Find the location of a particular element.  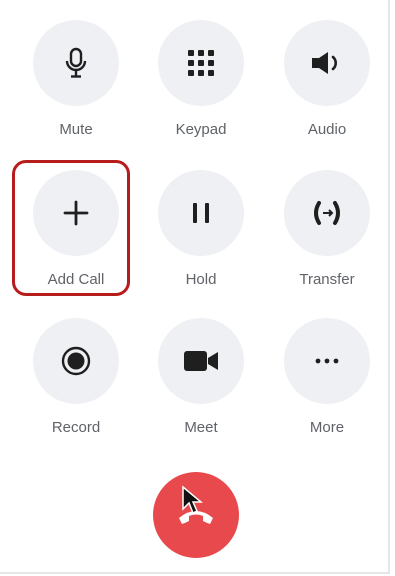

video-camera-icon is located at coordinates (201, 361).